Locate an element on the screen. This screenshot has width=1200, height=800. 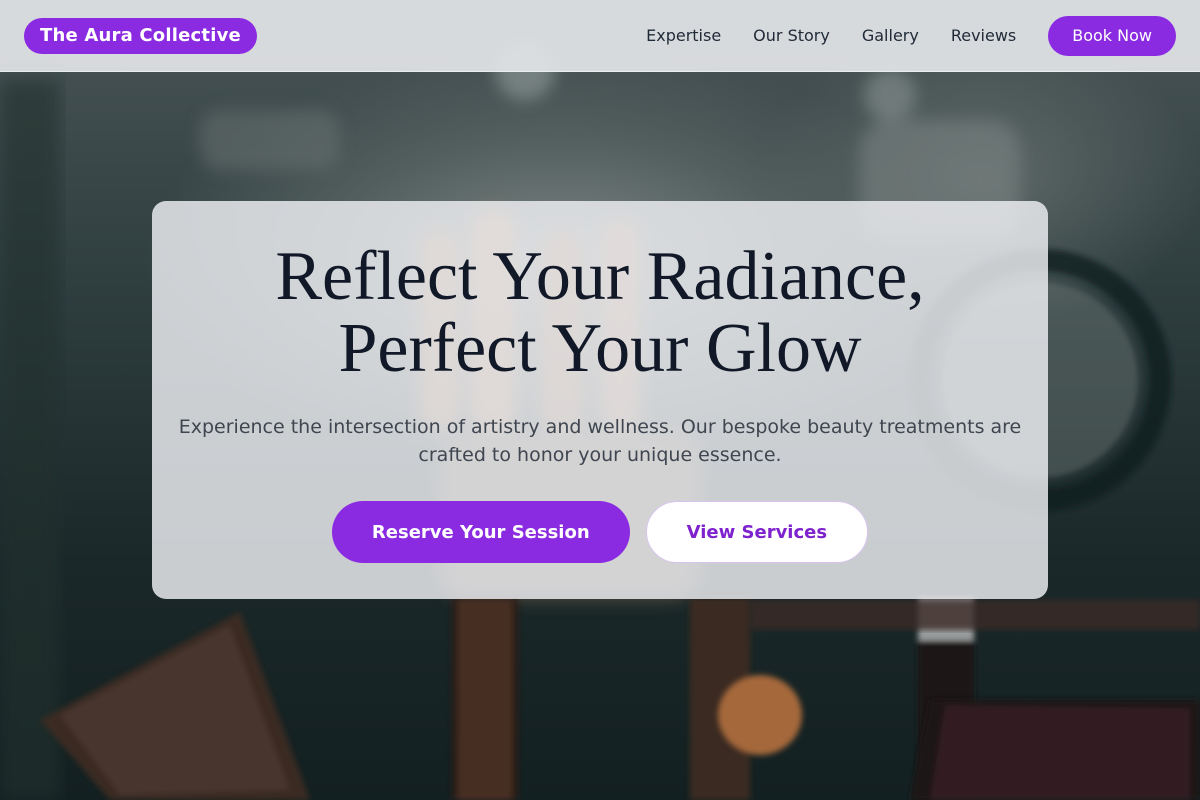
view-services-button: View Services is located at coordinates (757, 532).